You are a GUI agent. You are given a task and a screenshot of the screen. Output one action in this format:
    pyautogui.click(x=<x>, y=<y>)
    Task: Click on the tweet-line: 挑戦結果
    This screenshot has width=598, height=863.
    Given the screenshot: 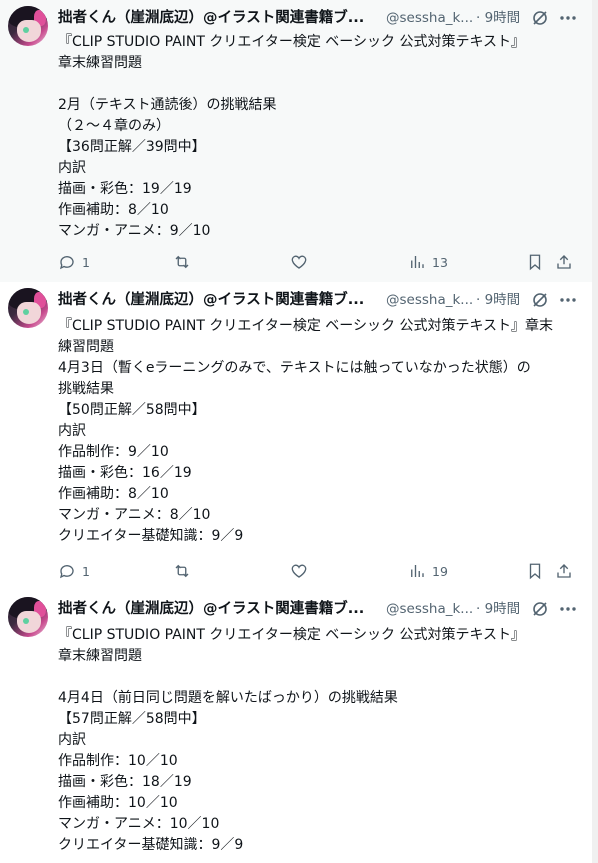 What is the action you would take?
    pyautogui.click(x=86, y=389)
    